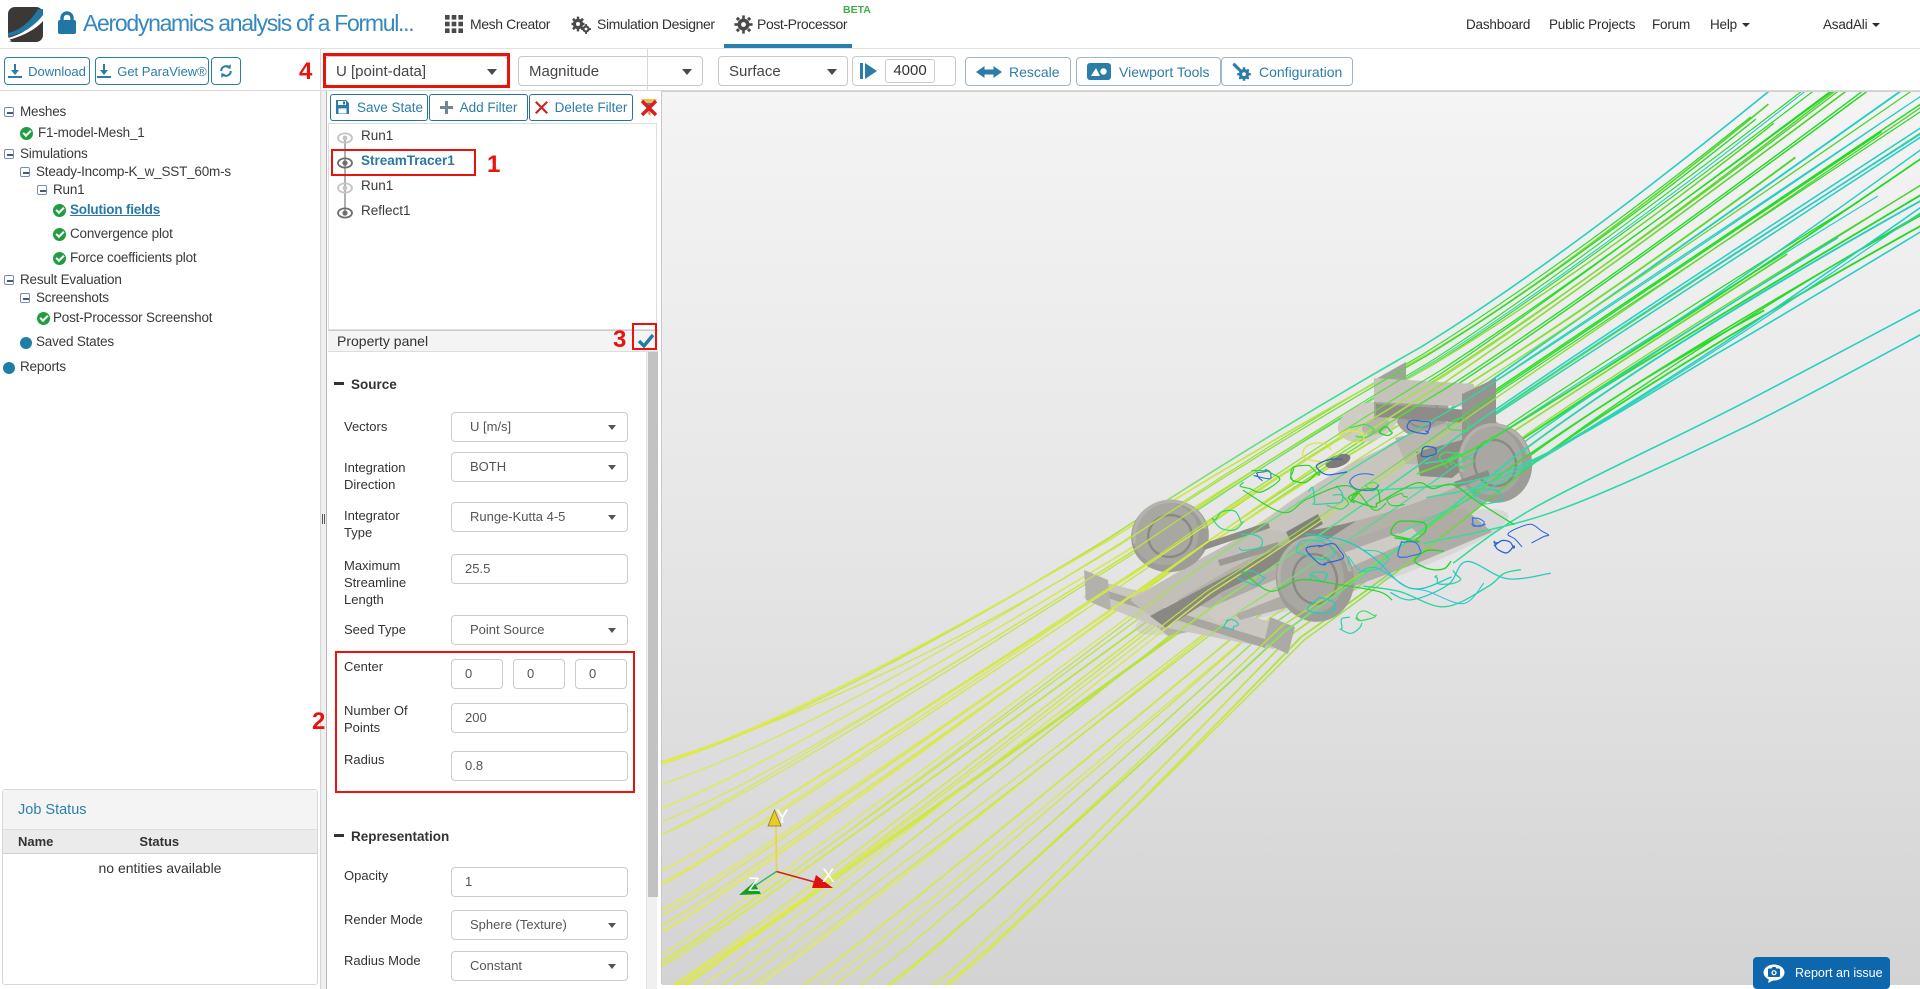  Describe the element at coordinates (782, 817) in the screenshot. I see `svg-text: Y` at that location.